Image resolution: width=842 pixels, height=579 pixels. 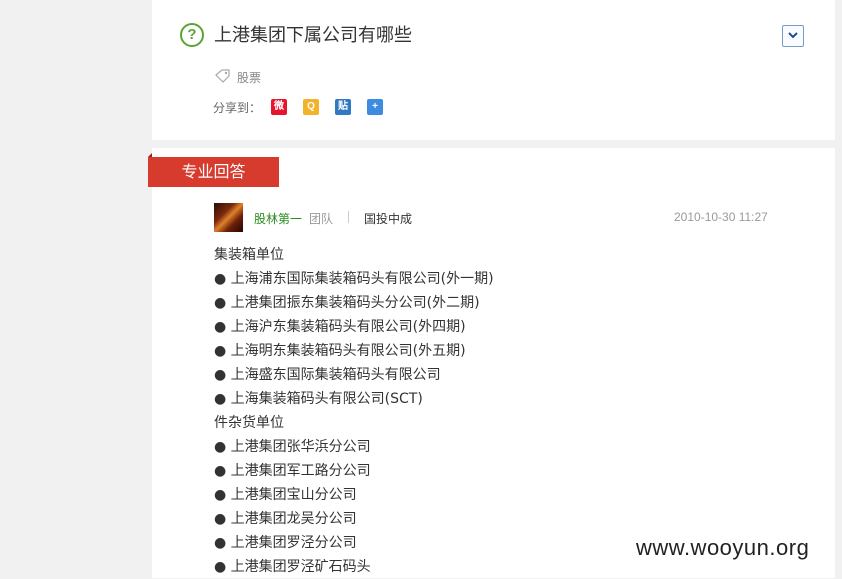 I want to click on avatar, so click(x=228, y=217).